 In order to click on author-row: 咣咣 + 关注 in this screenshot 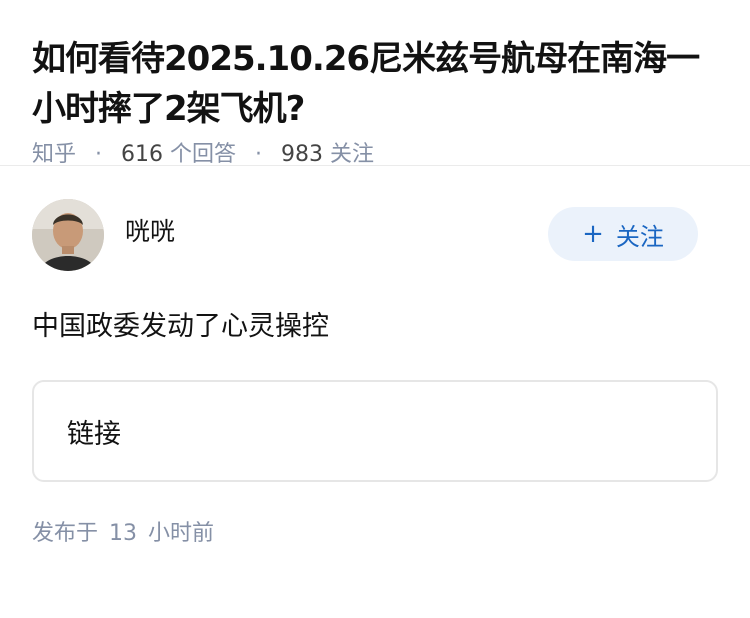, I will do `click(375, 235)`.